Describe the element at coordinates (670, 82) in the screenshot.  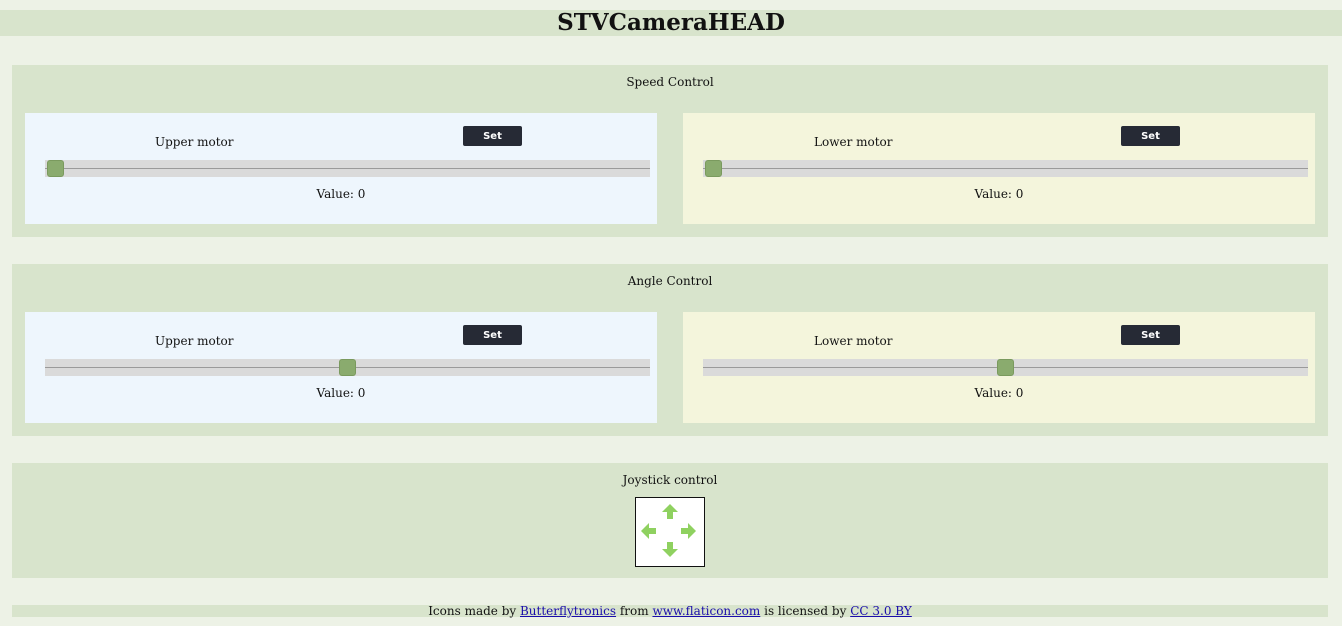
I see `speed-control-title: Speed Control` at that location.